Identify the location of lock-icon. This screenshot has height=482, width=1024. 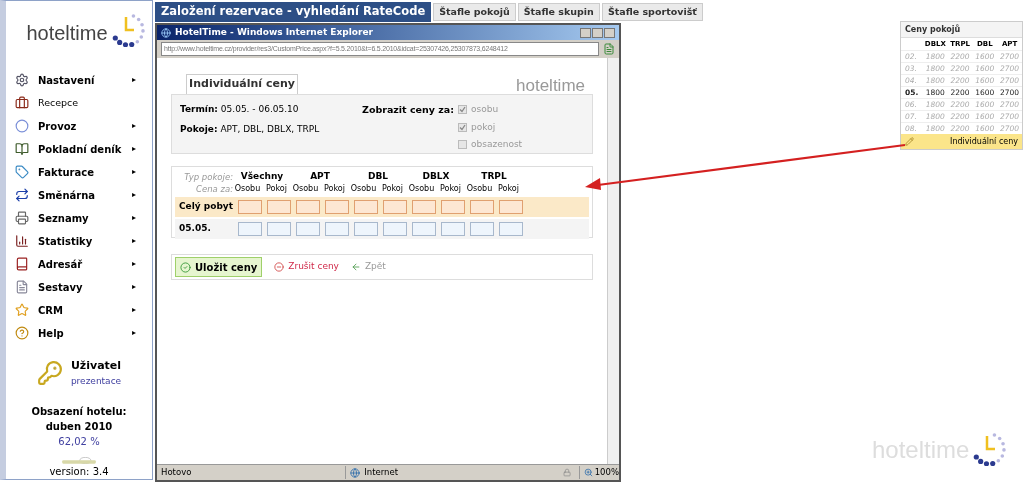
(566, 472).